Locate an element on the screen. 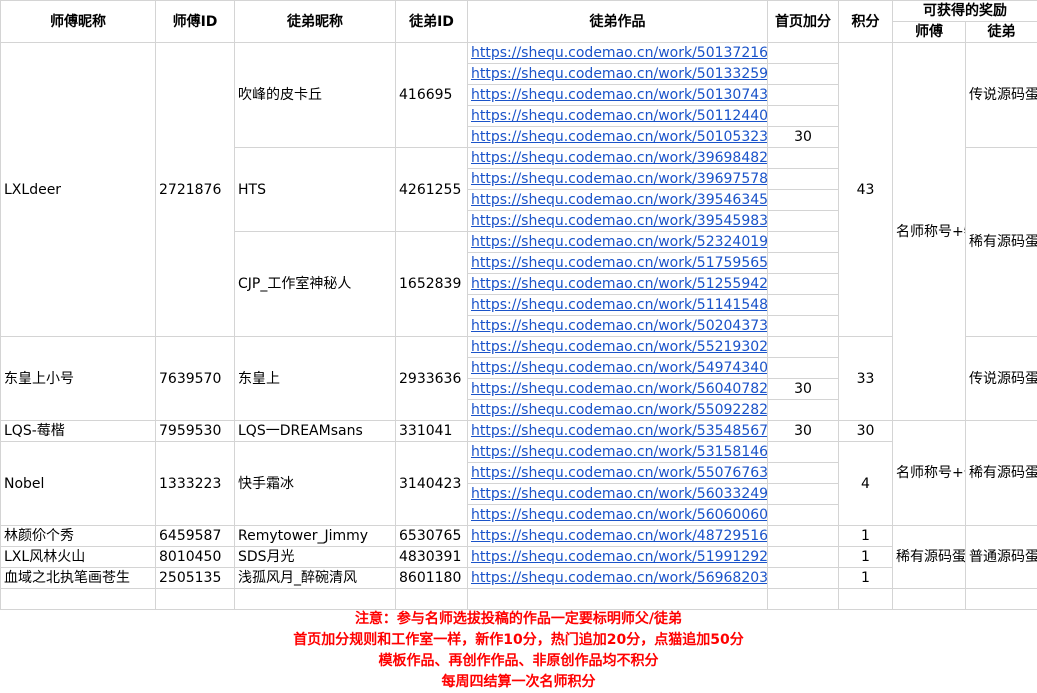  master-id: 8010450 is located at coordinates (195, 557).